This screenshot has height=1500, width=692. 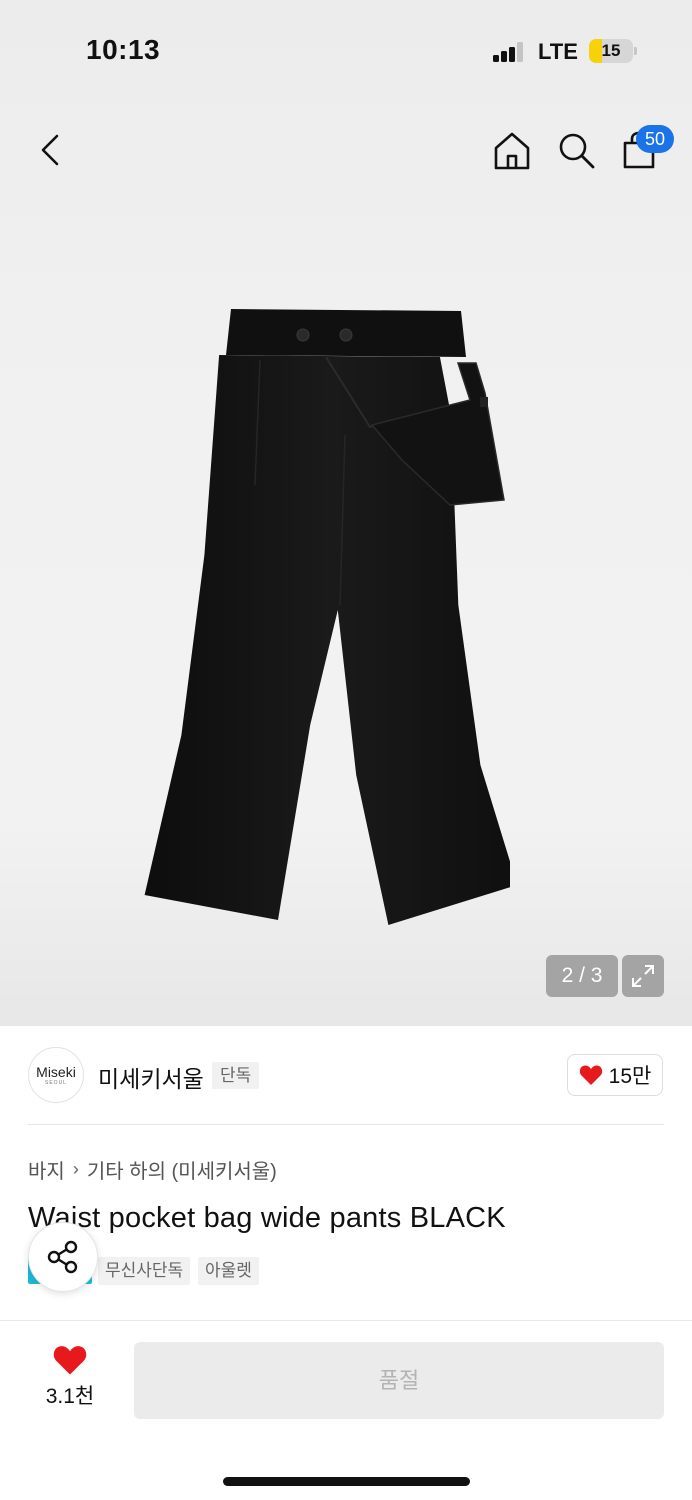 I want to click on exclusive-tag: 단독, so click(x=236, y=1075).